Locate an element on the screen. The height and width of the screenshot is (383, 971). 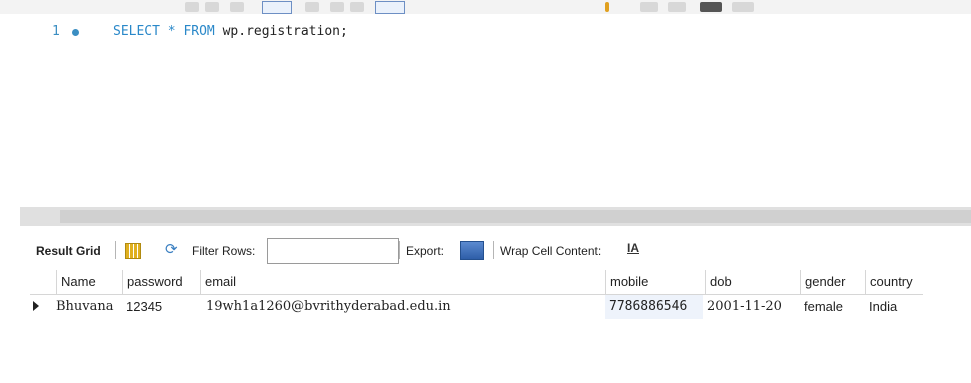
column-header-mobile: mobile is located at coordinates (655, 282).